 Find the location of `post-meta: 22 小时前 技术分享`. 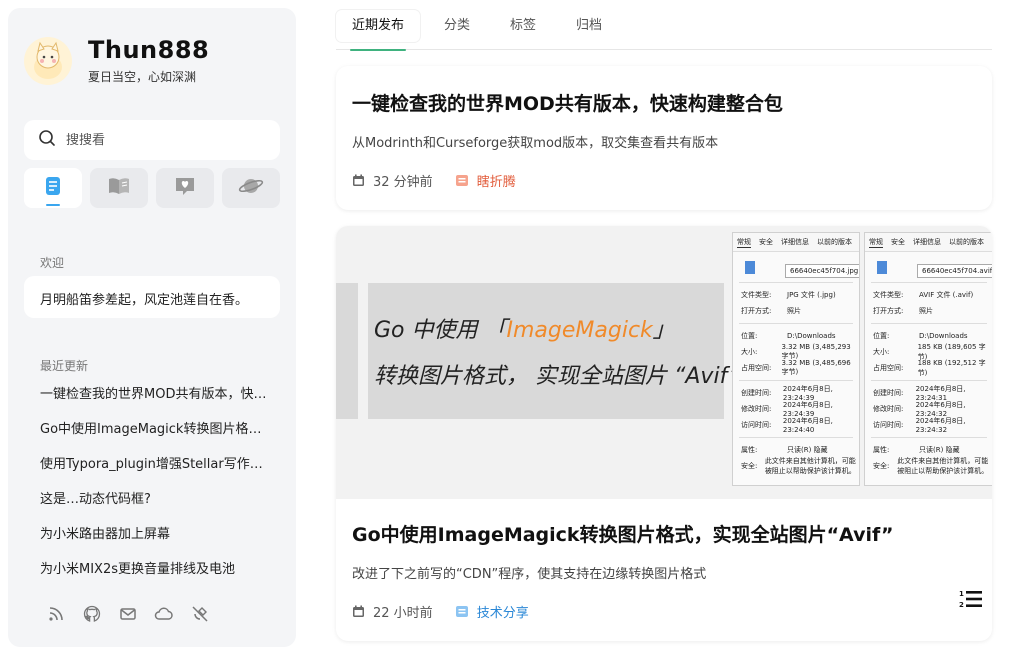

post-meta: 22 小时前 技术分享 is located at coordinates (451, 611).